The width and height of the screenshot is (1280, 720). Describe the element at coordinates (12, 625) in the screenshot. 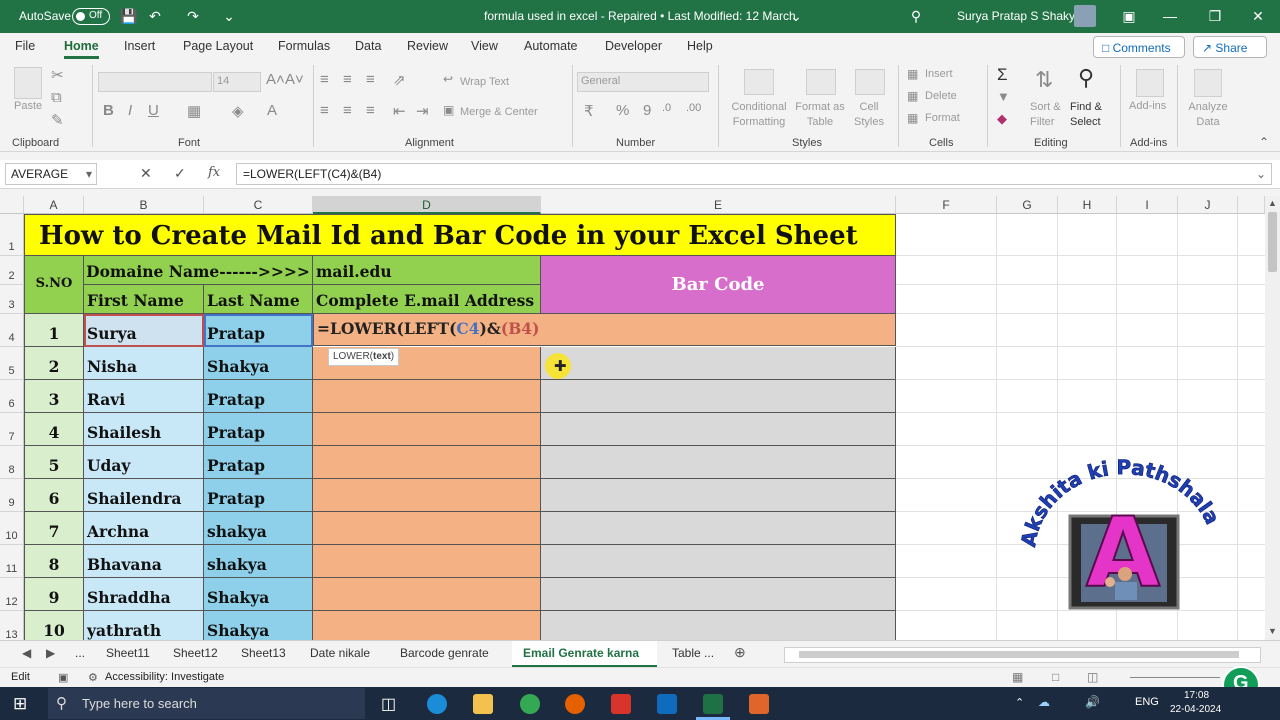

I see `row-header-13: 13` at that location.